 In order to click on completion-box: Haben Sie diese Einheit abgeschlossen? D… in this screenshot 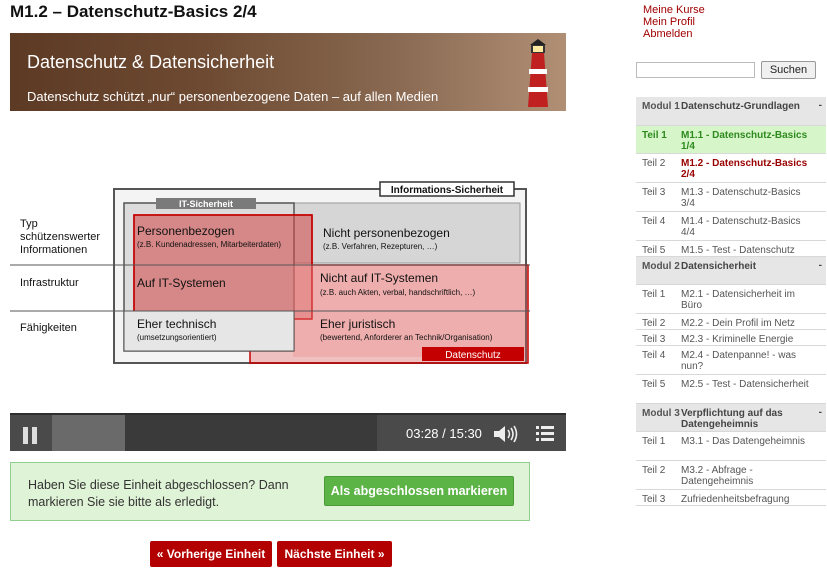, I will do `click(270, 491)`.